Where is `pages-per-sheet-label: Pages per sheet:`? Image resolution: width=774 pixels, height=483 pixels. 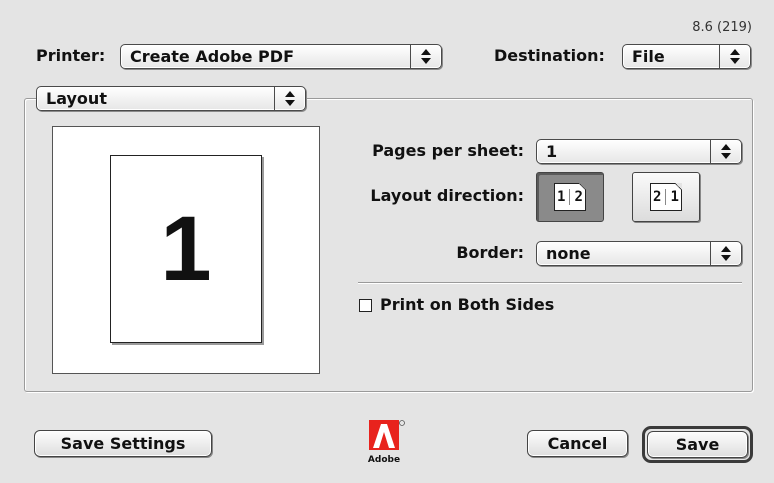 pages-per-sheet-label: Pages per sheet: is located at coordinates (448, 150).